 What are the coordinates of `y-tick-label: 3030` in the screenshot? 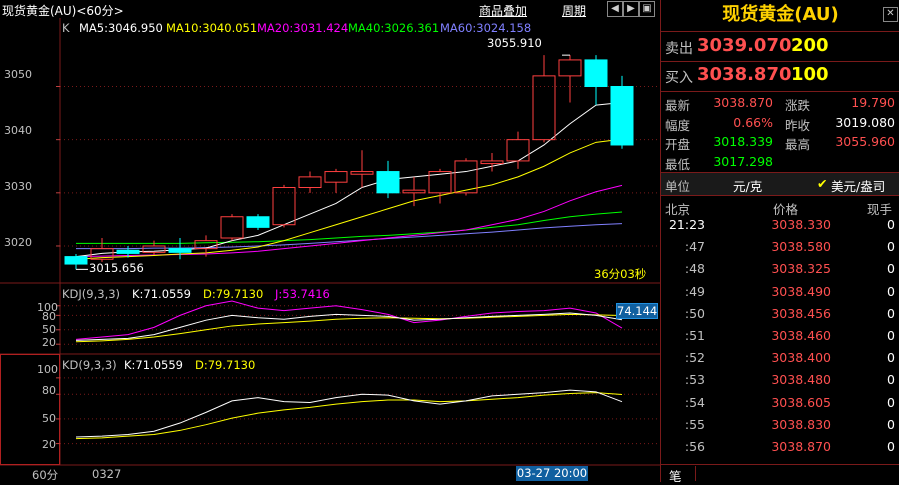 It's located at (18, 186).